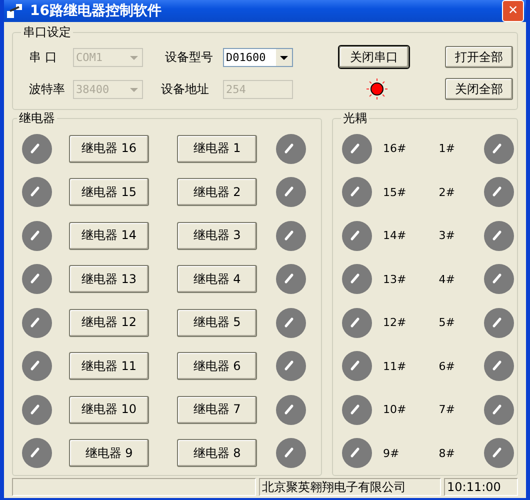 This screenshot has width=530, height=500. I want to click on relay-button: 继电器 14, so click(109, 236).